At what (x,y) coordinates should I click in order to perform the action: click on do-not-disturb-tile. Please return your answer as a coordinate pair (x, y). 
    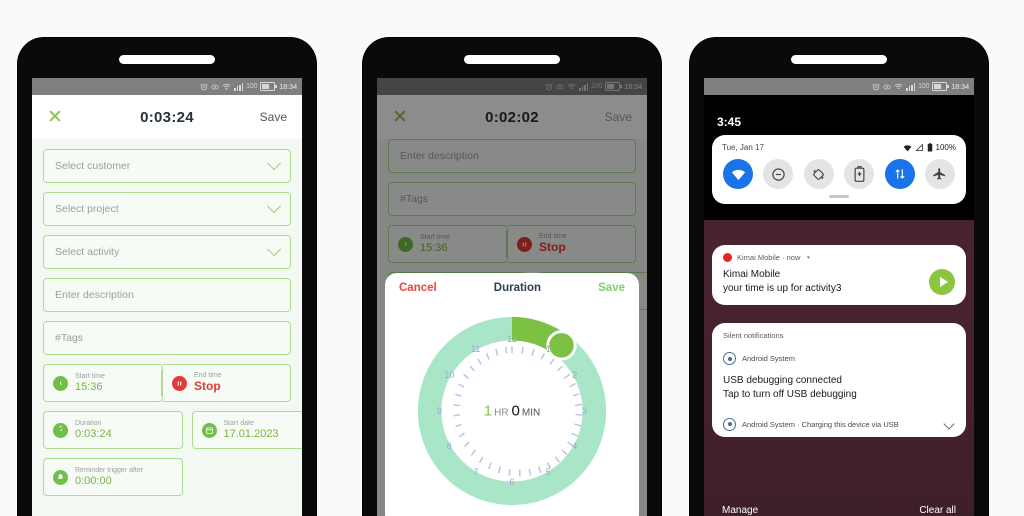
    Looking at the image, I should click on (778, 174).